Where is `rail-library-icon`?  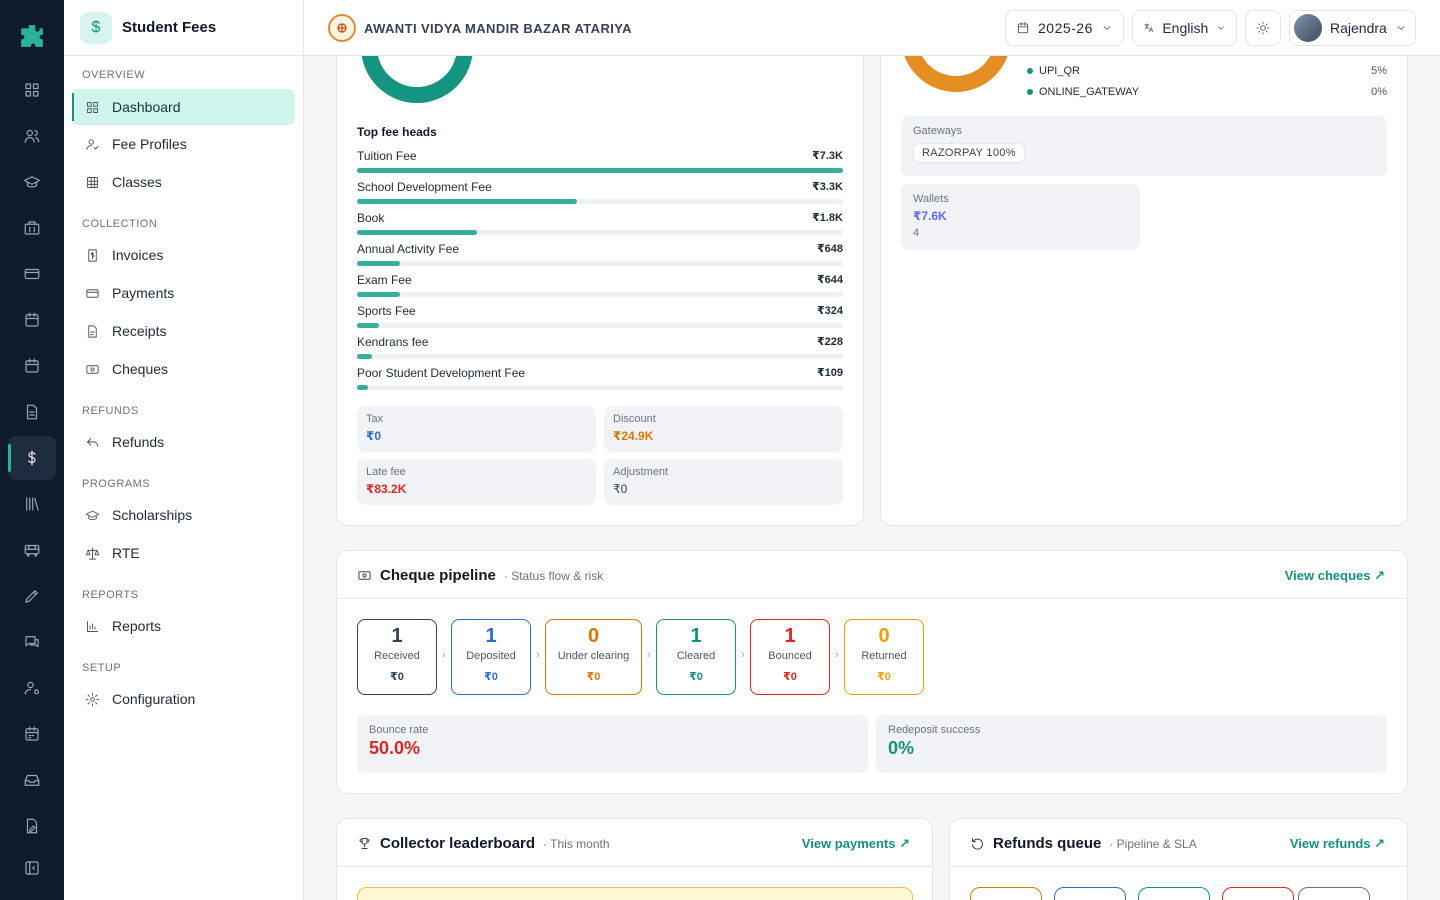 rail-library-icon is located at coordinates (32, 504).